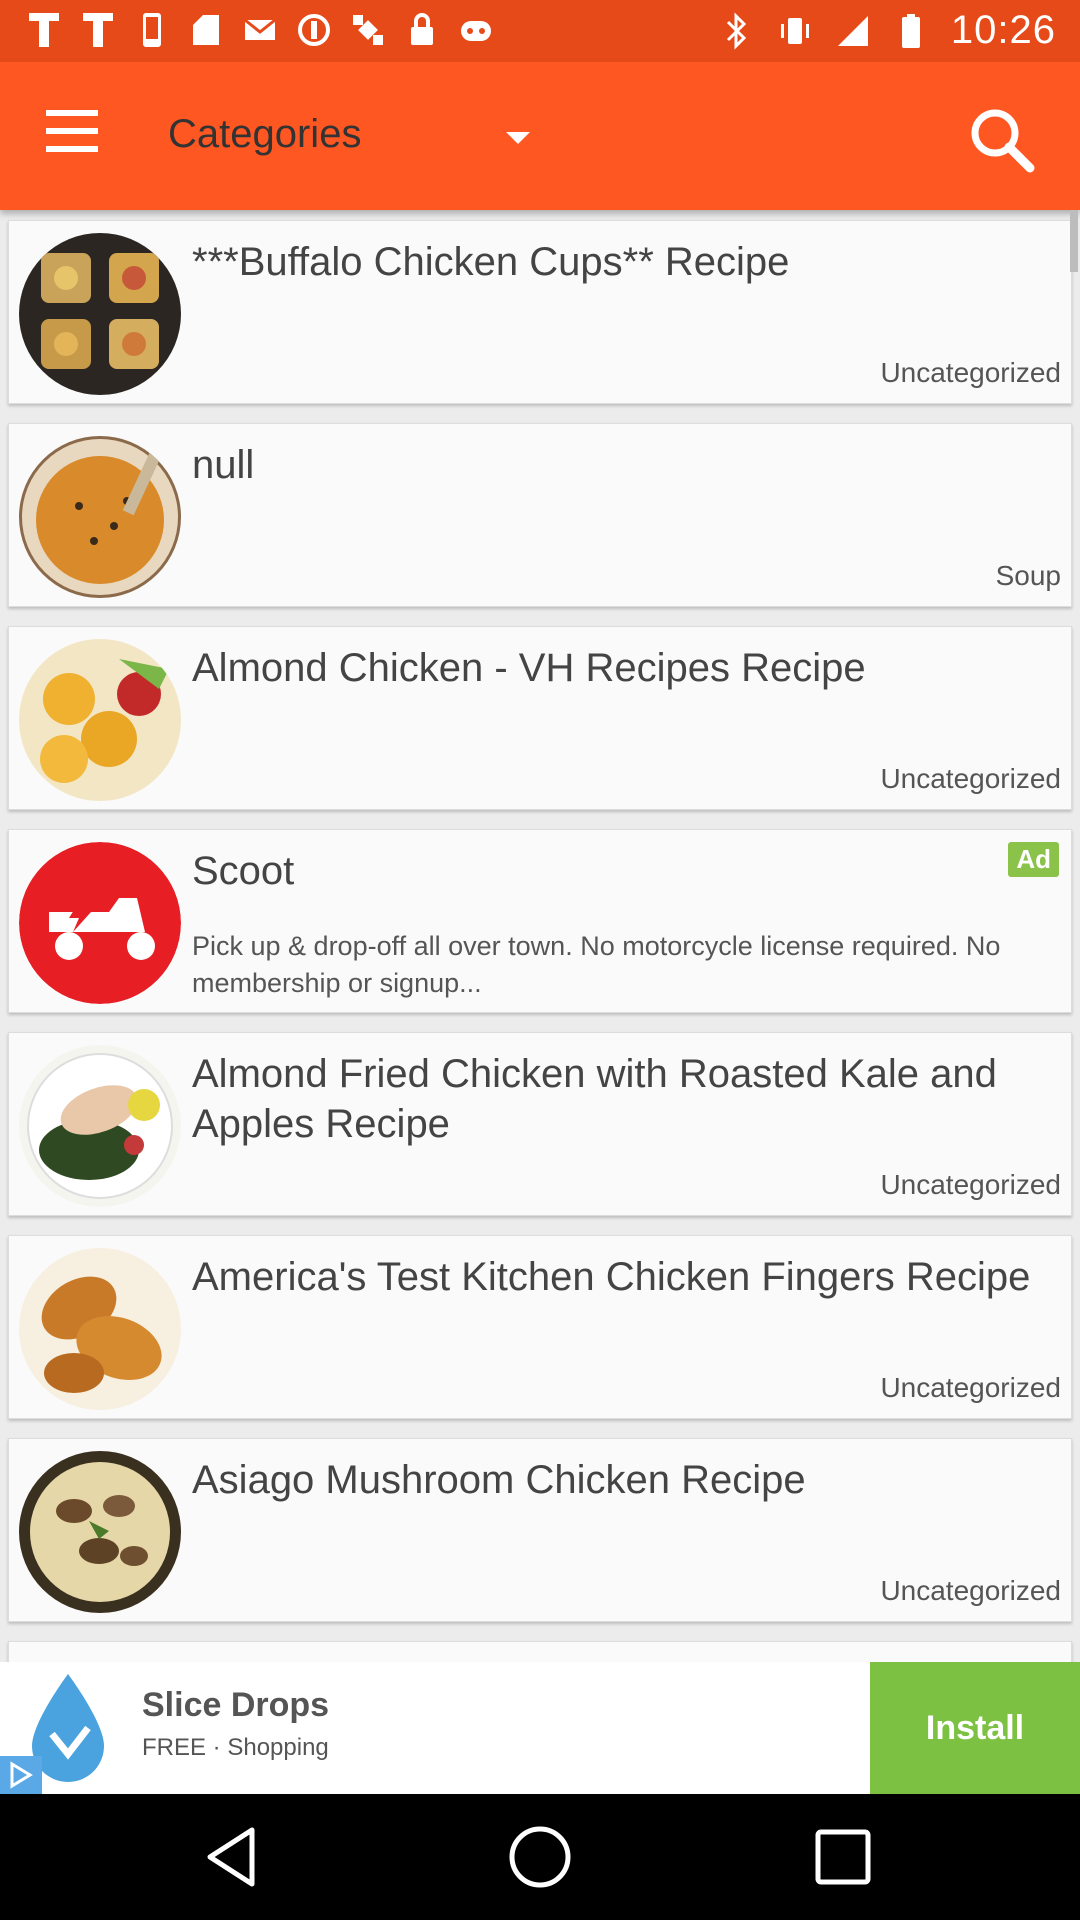 Image resolution: width=1080 pixels, height=1920 pixels. What do you see at coordinates (368, 30) in the screenshot?
I see `satellite-icon` at bounding box center [368, 30].